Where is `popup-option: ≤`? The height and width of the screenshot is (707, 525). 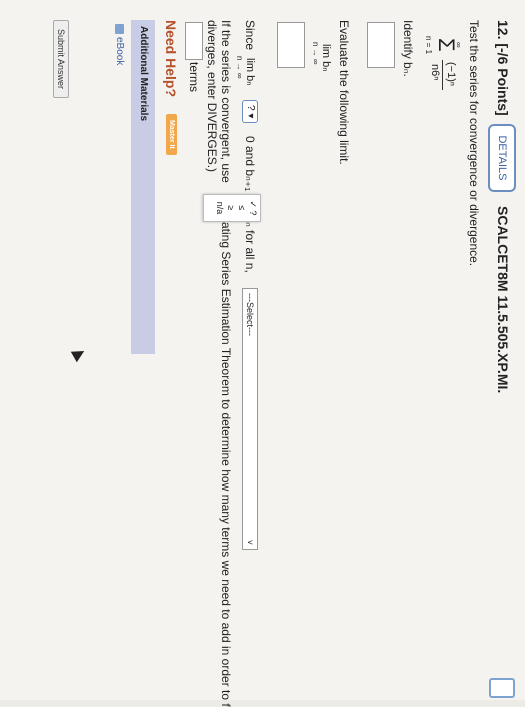
popup-option: ≤ is located at coordinates (241, 208).